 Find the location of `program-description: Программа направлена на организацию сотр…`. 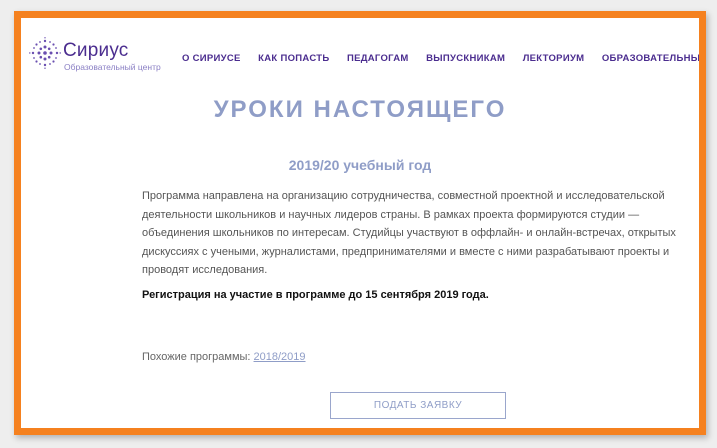

program-description: Программа направлена на организацию сотр… is located at coordinates (409, 233).